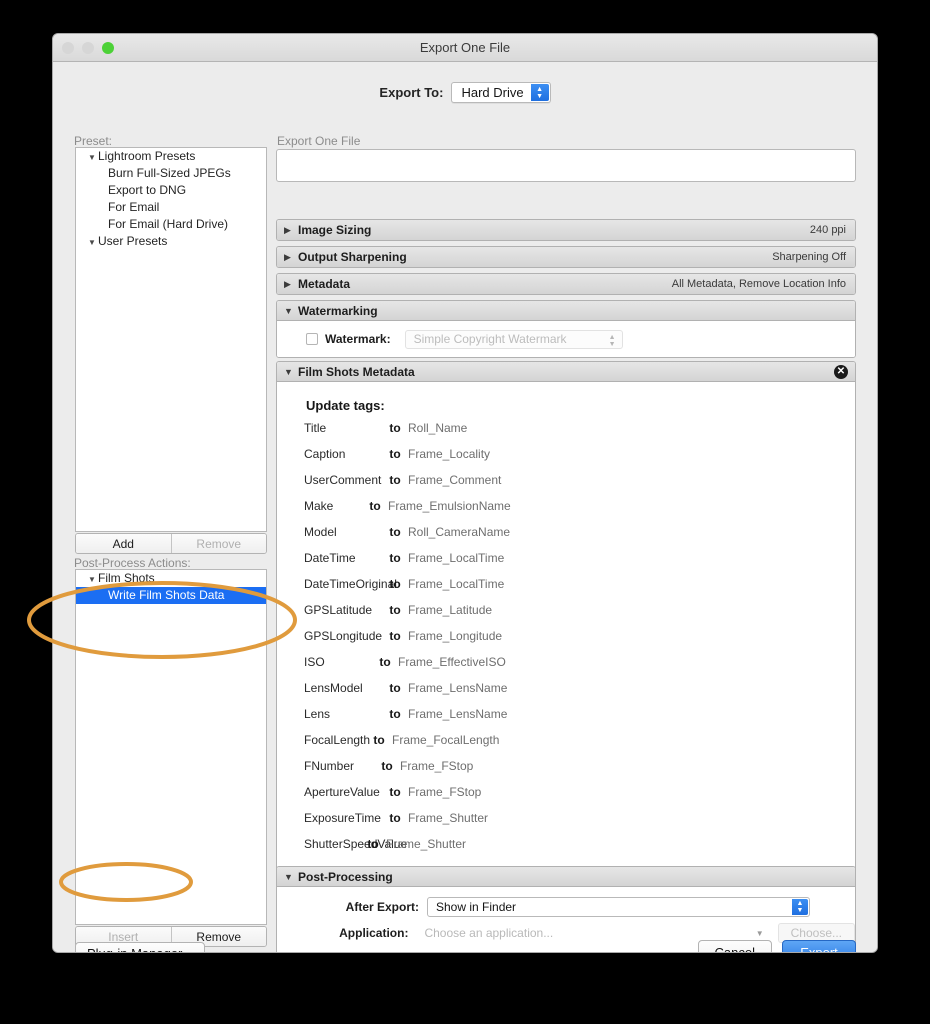 The image size is (930, 1024). What do you see at coordinates (566, 372) in the screenshot?
I see `film-shots-metadata-panel-header: ▼ Film Shots Metadata ✕` at bounding box center [566, 372].